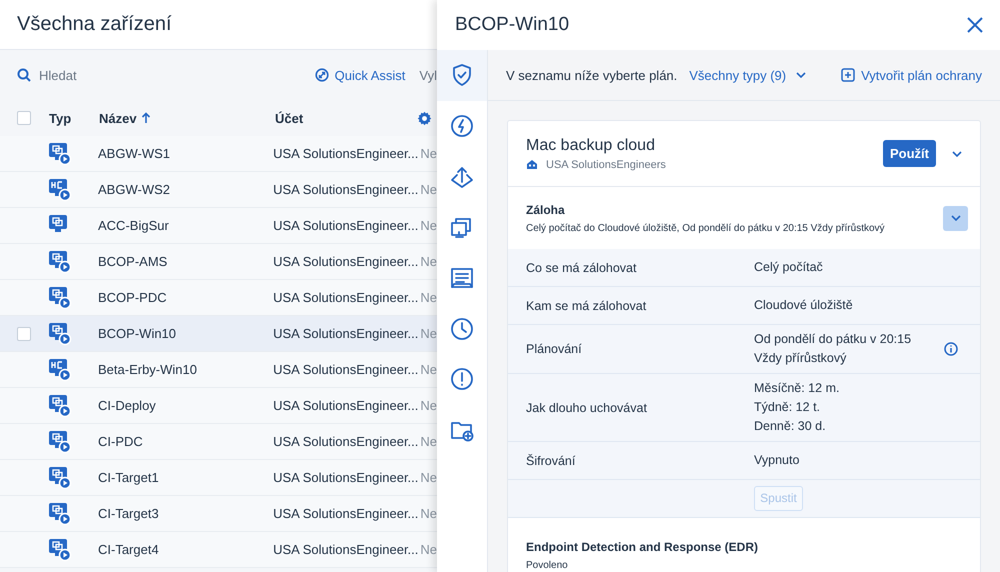 This screenshot has width=1000, height=572. What do you see at coordinates (134, 225) in the screenshot?
I see `device-name: ACC-BigSur` at bounding box center [134, 225].